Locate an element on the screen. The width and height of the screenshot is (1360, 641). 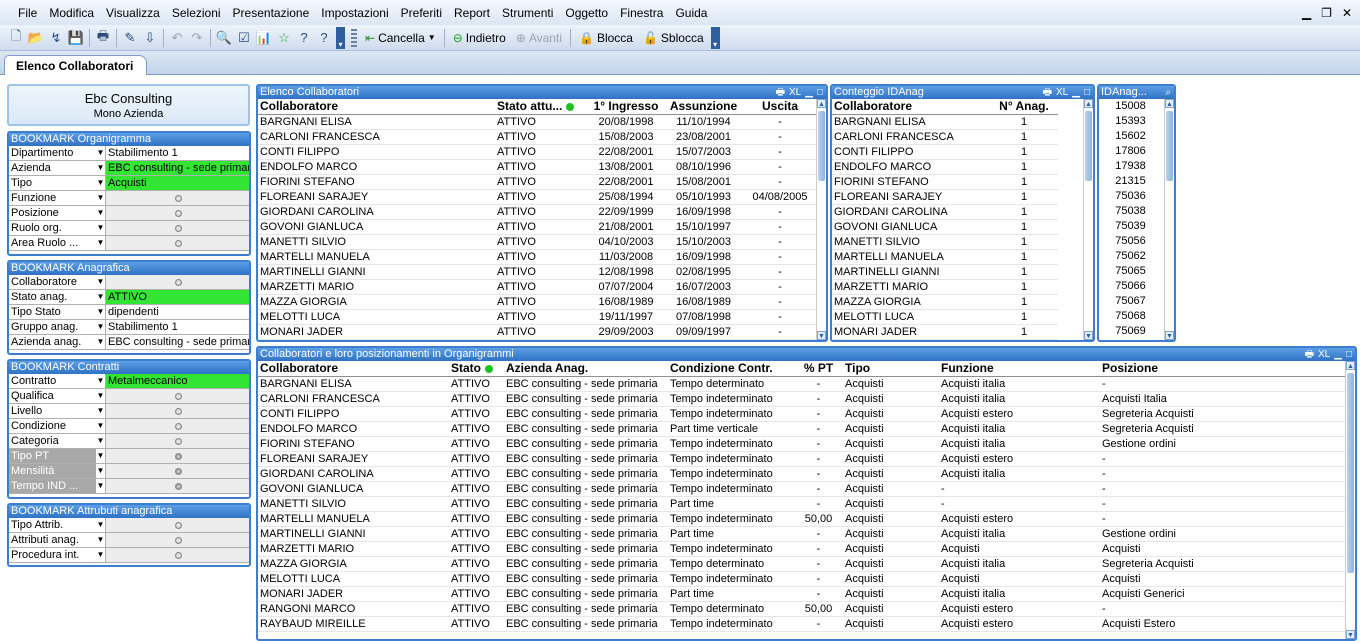
list-item: 15008 is located at coordinates (1136, 106).